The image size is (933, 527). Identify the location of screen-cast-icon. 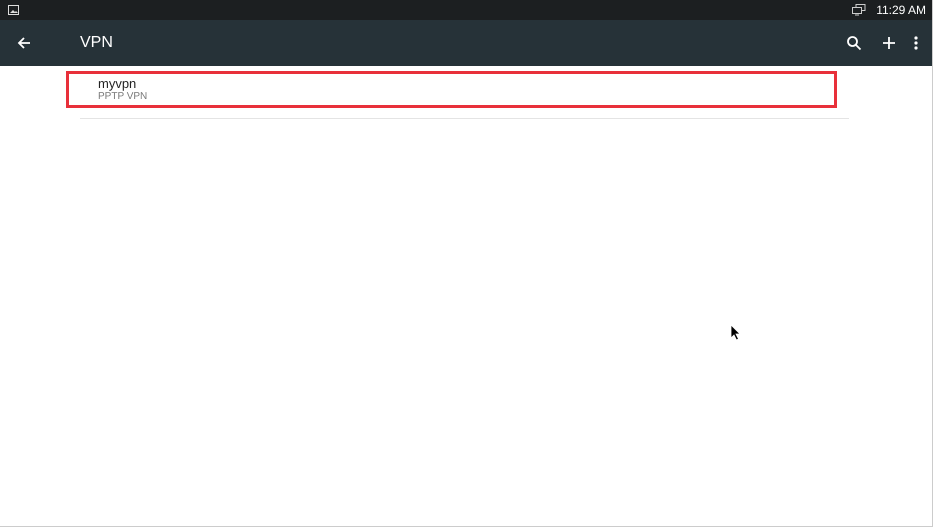
(859, 10).